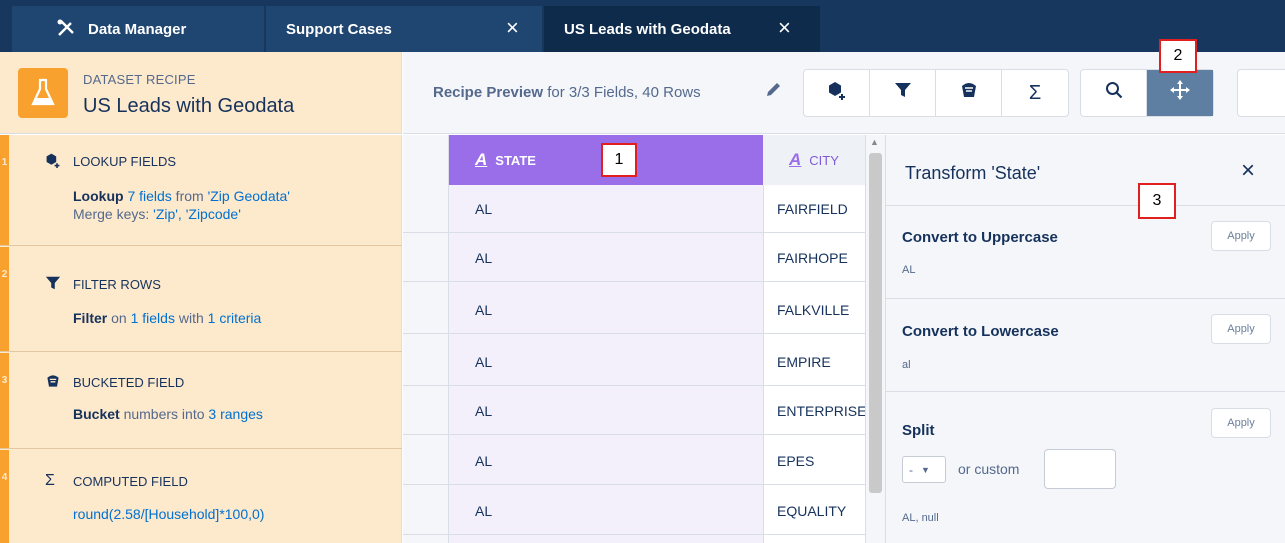  What do you see at coordinates (812, 258) in the screenshot?
I see `cell-city: FAIRHOPE` at bounding box center [812, 258].